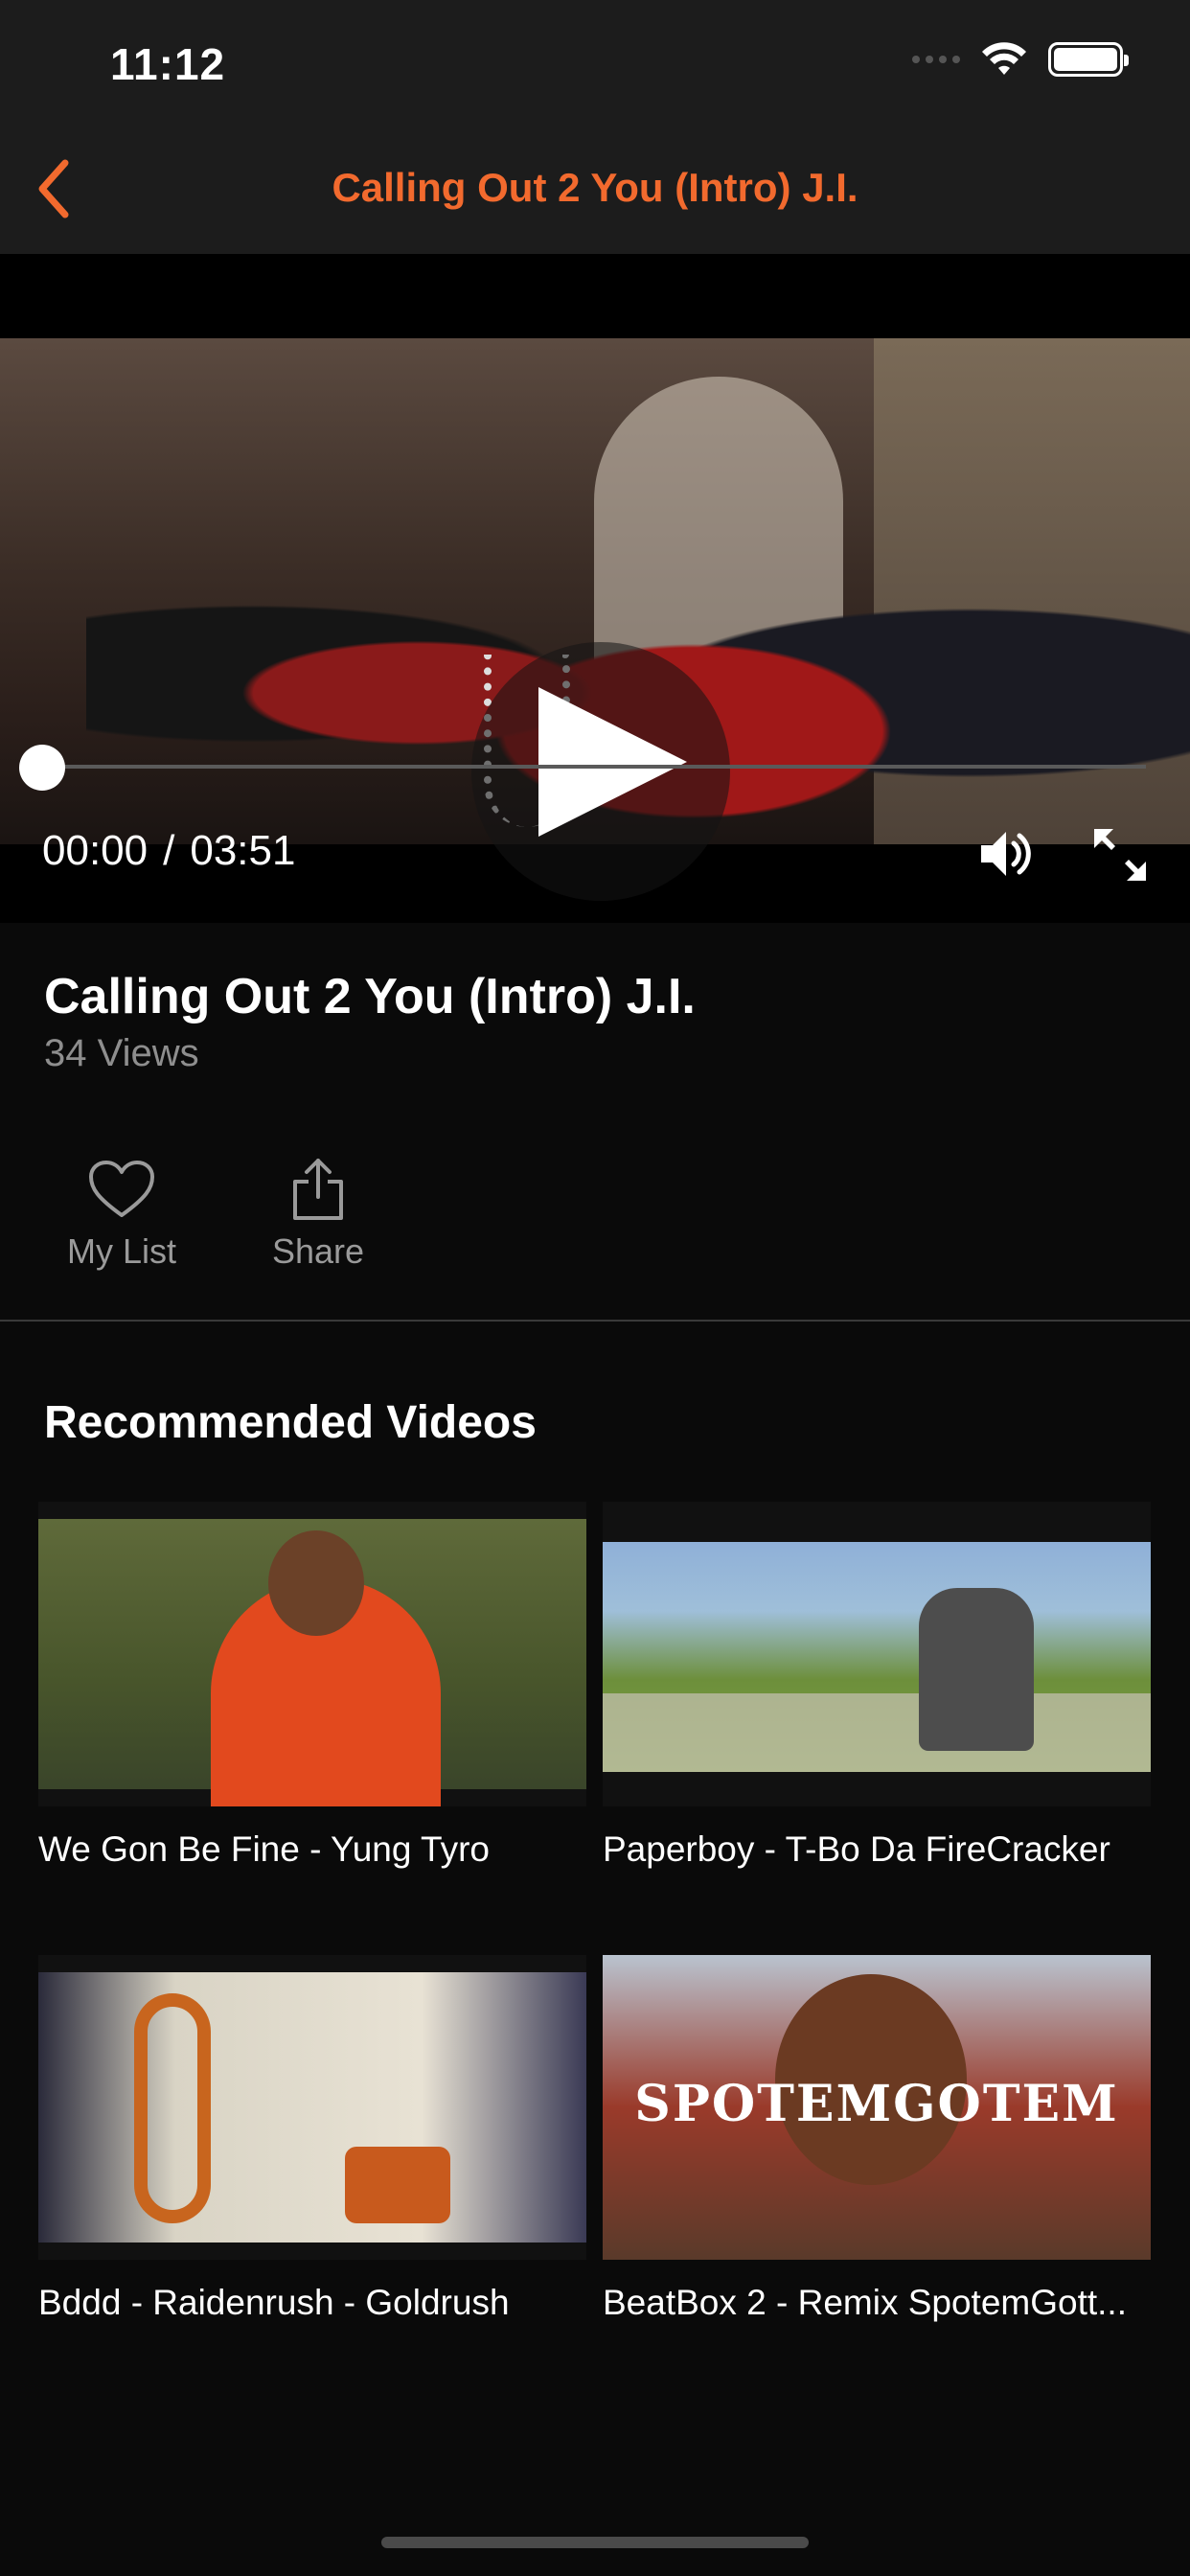 The width and height of the screenshot is (1190, 2576). I want to click on view-count: 34 Views, so click(122, 1053).